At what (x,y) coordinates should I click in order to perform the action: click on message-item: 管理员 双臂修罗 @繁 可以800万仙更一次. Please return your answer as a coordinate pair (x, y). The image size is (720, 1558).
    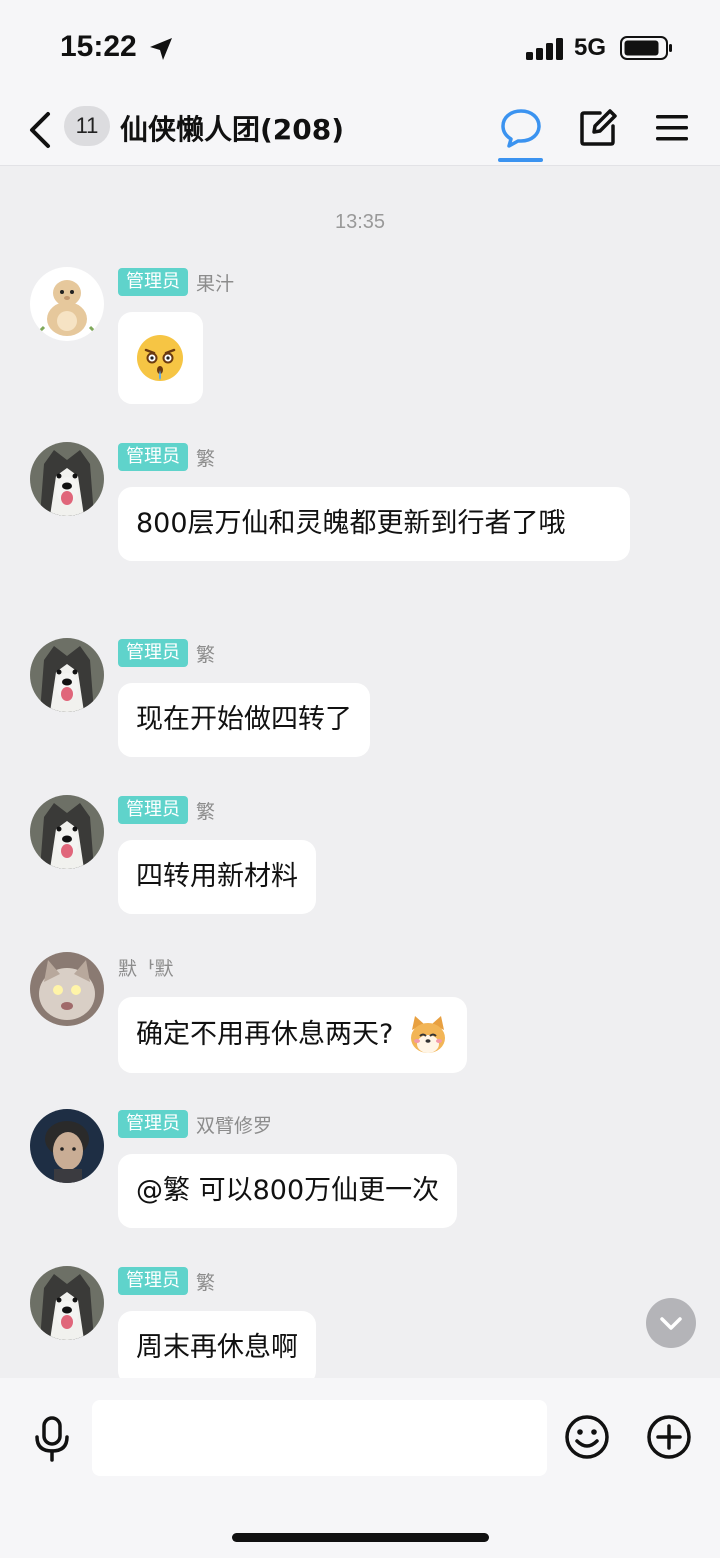
    Looking at the image, I should click on (360, 1169).